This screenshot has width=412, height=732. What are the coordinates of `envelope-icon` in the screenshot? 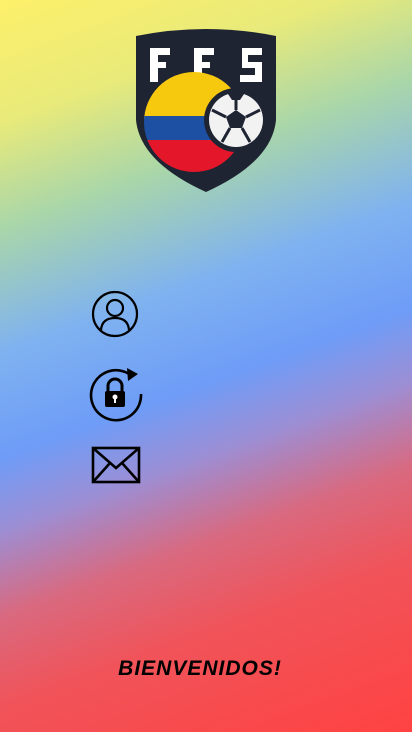 It's located at (116, 465).